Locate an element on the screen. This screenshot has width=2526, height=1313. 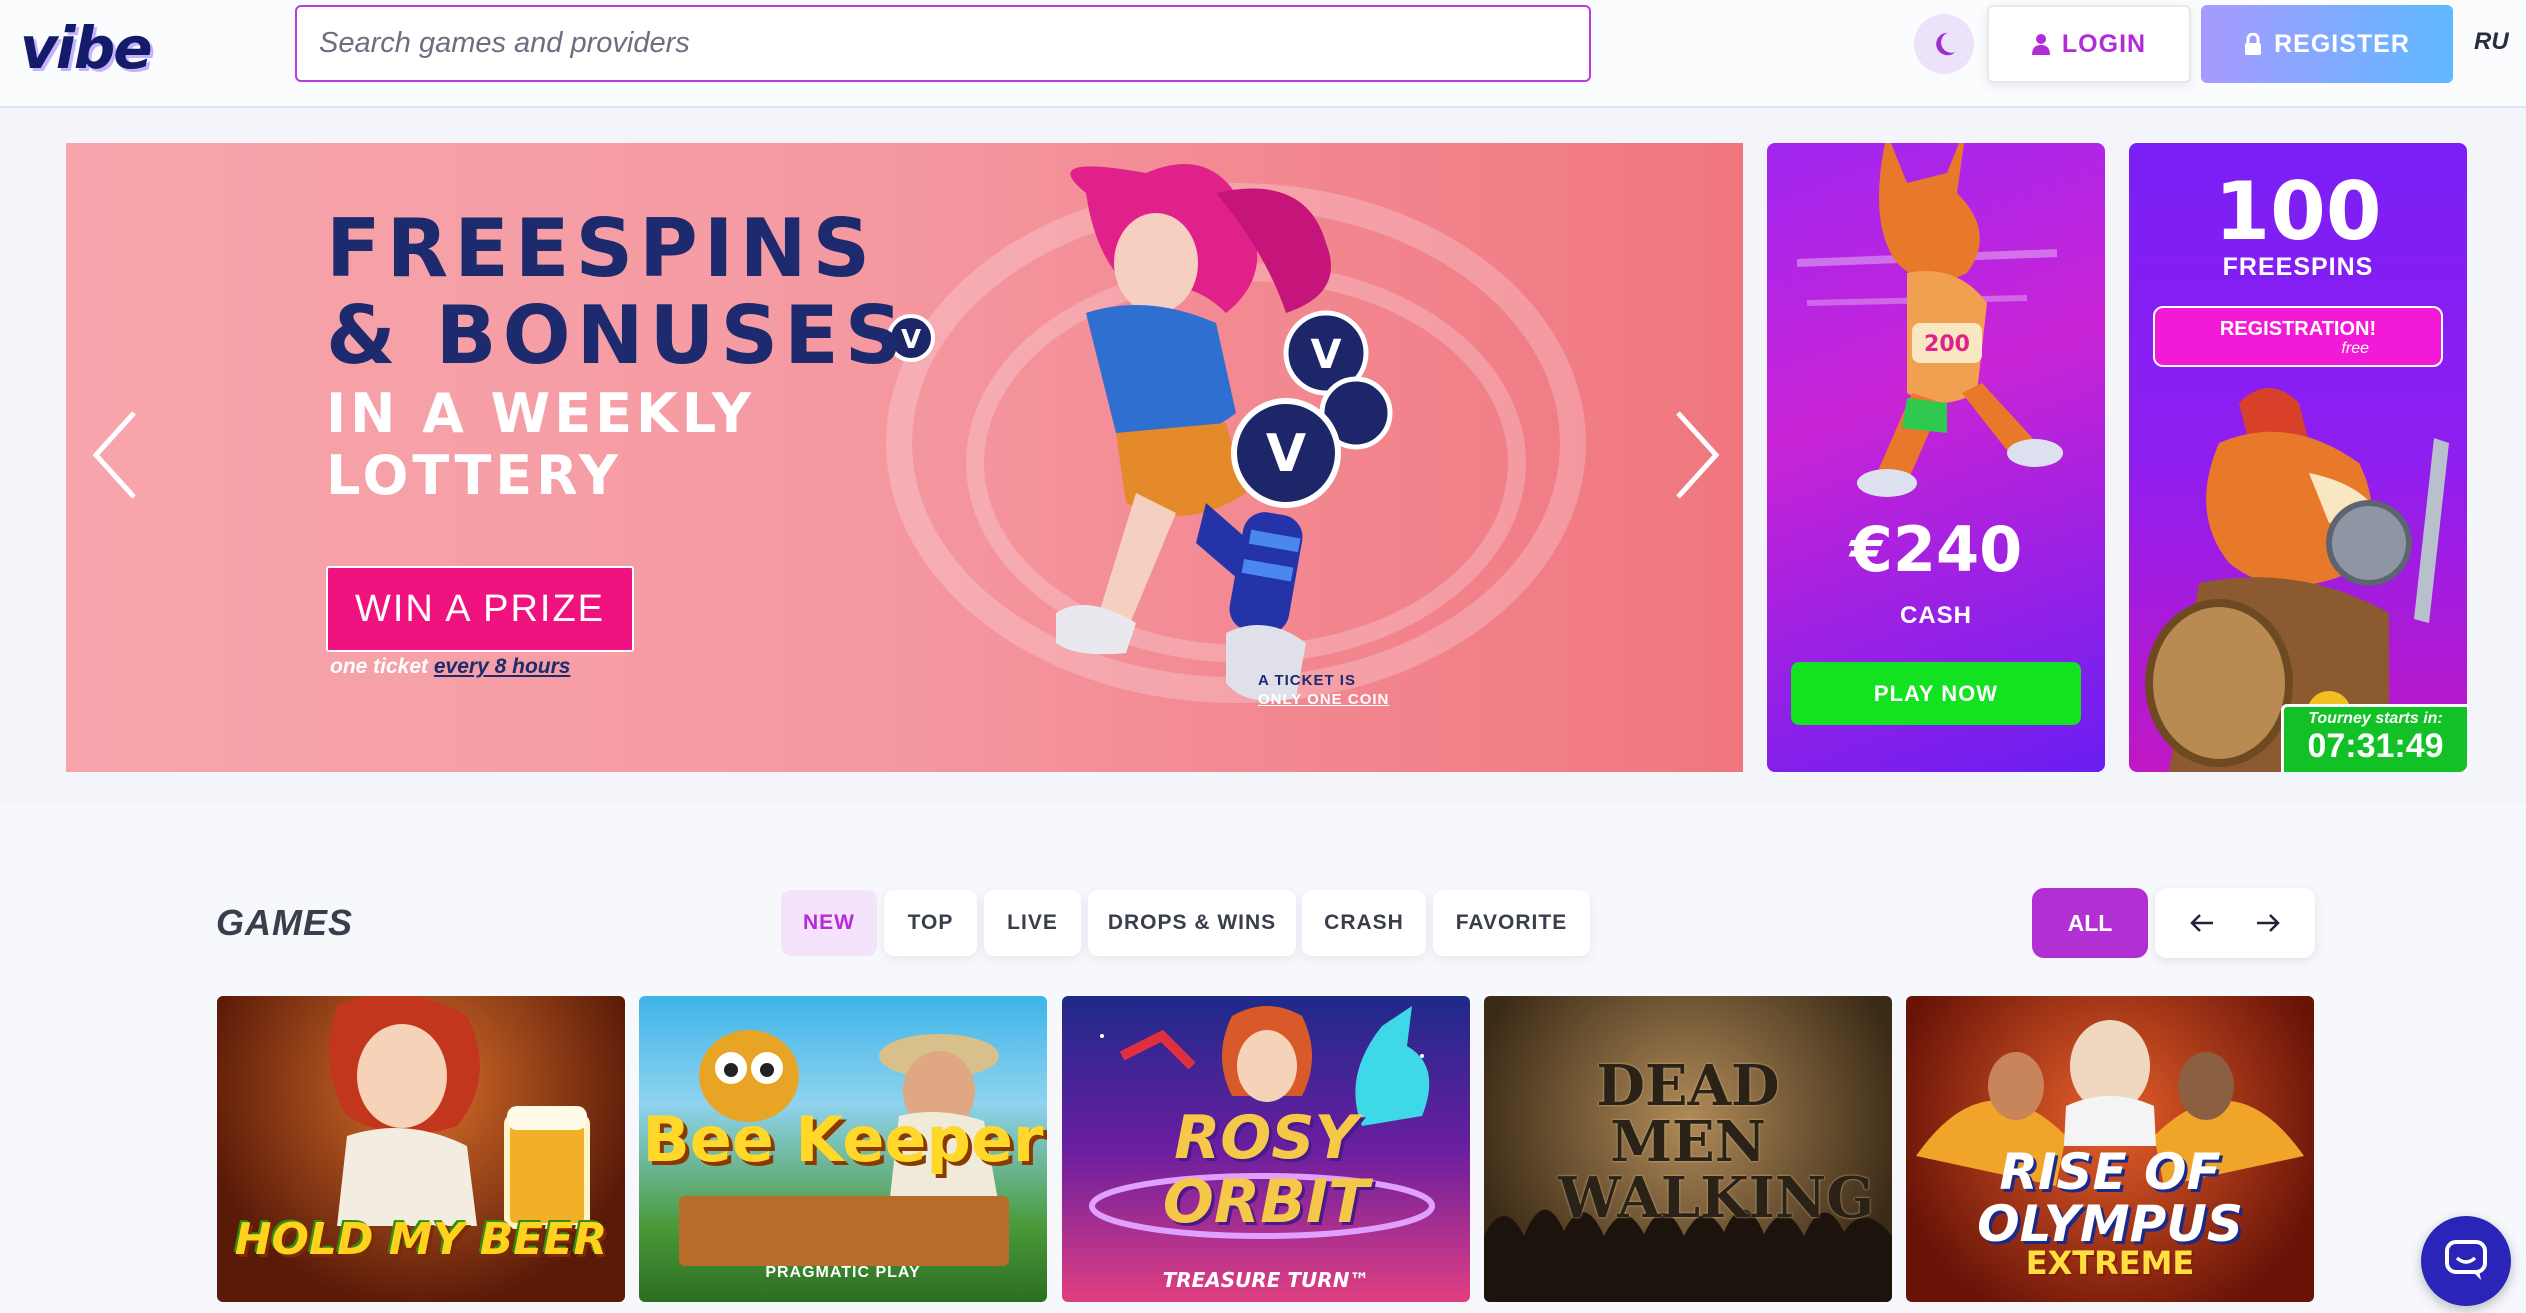
tab-crash: CRASH is located at coordinates (1364, 923).